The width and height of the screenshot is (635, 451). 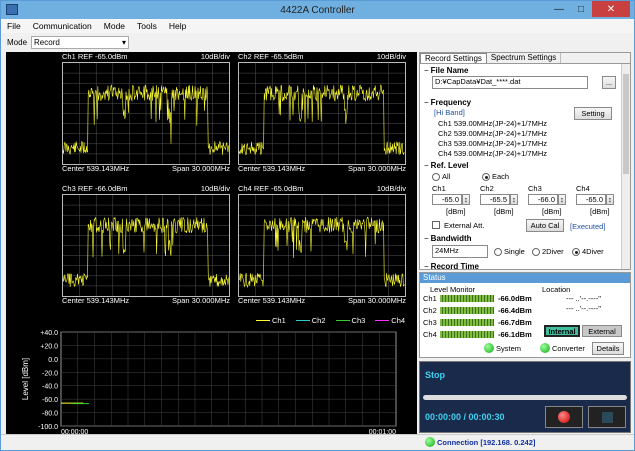 I want to click on y-tick-label: -100.0, so click(x=48, y=427).